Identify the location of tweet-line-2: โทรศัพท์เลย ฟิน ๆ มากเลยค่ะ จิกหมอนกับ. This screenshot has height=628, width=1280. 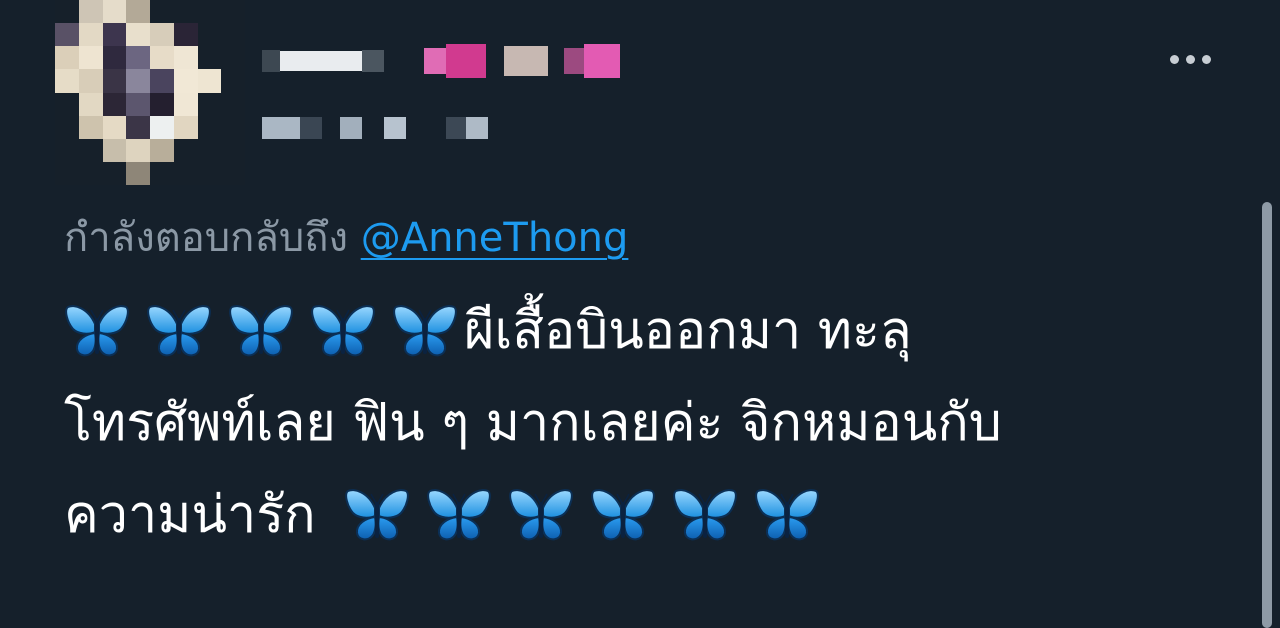
(649, 423).